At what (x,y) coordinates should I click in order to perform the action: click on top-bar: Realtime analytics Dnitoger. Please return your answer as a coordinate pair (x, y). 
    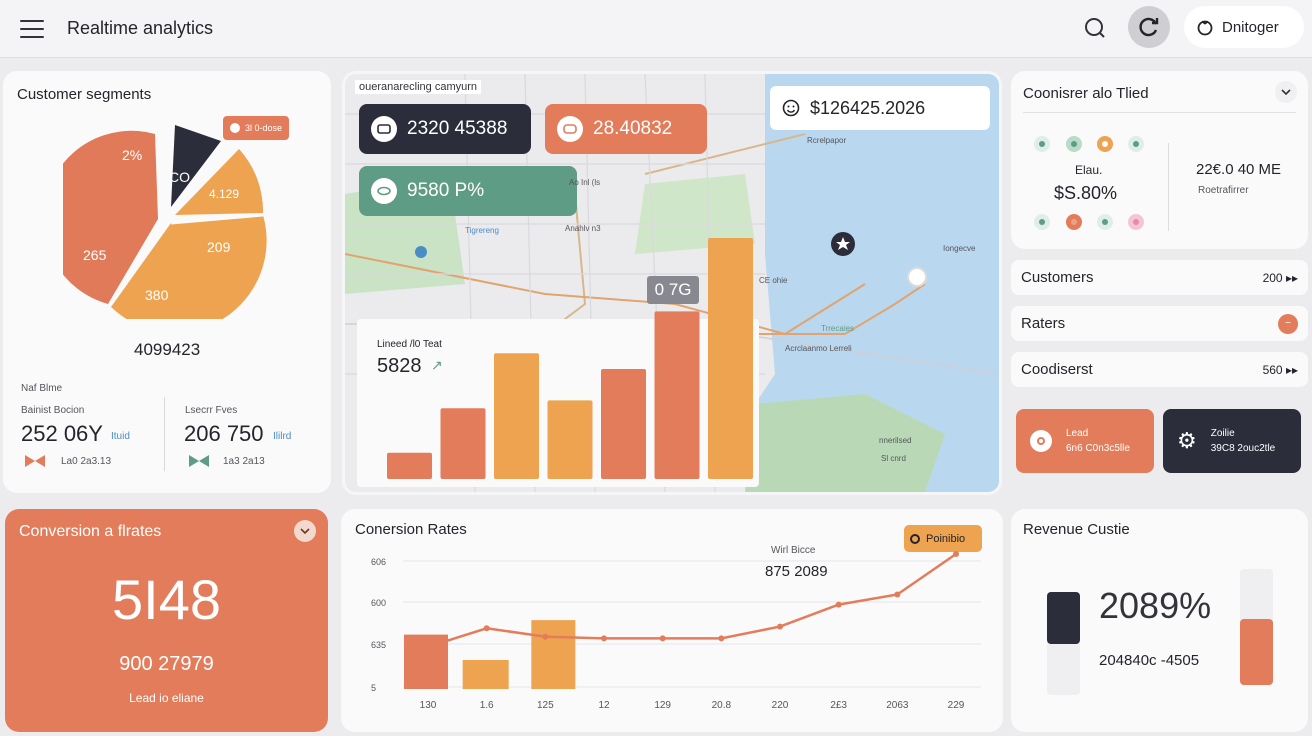
    Looking at the image, I should click on (656, 29).